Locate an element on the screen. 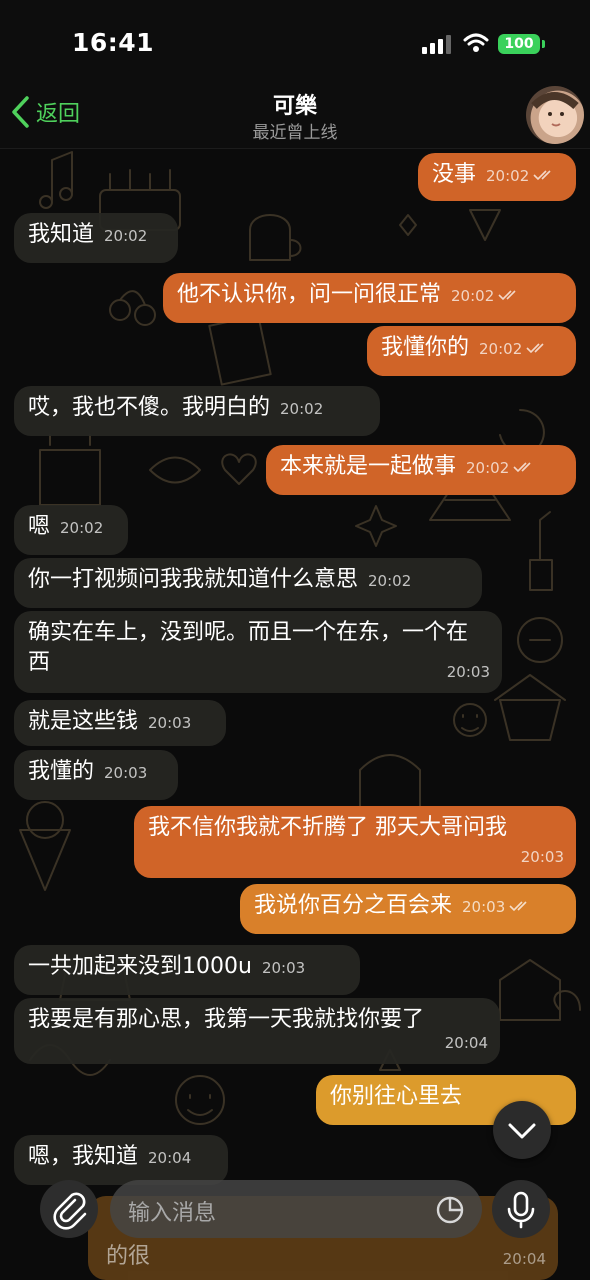  chat-header: 返回 可樂 最近曾上线 is located at coordinates (295, 114).